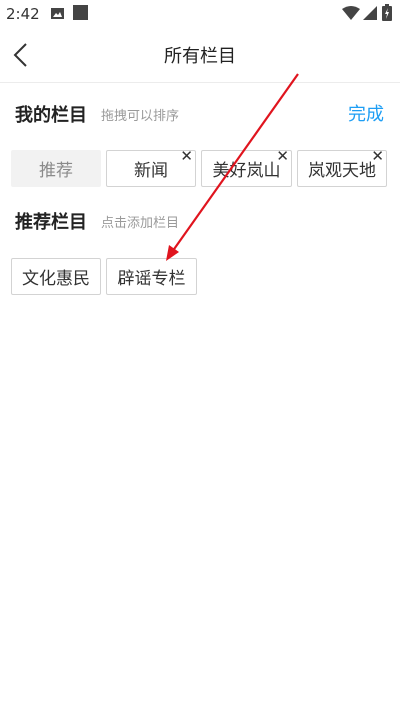 Image resolution: width=400 pixels, height=711 pixels. I want to click on channel-chip-label: 辟谣专栏, so click(151, 279).